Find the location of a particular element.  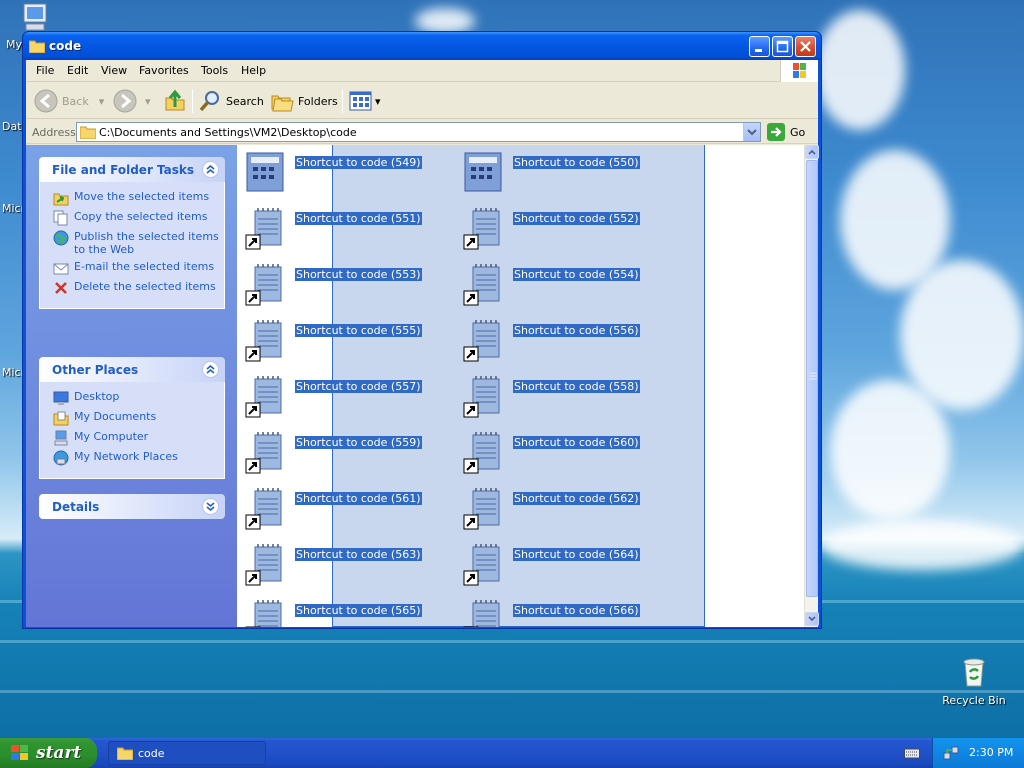

task-email: E-mail the selected items is located at coordinates (132, 270).